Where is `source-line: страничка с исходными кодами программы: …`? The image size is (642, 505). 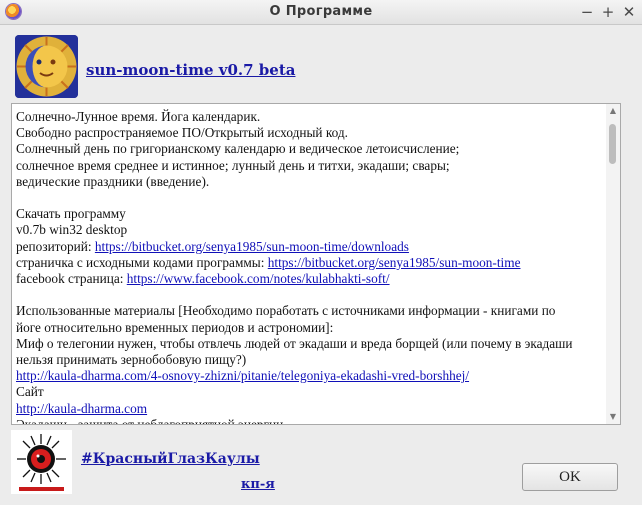 source-line: страничка с исходными кодами программы: … is located at coordinates (308, 263).